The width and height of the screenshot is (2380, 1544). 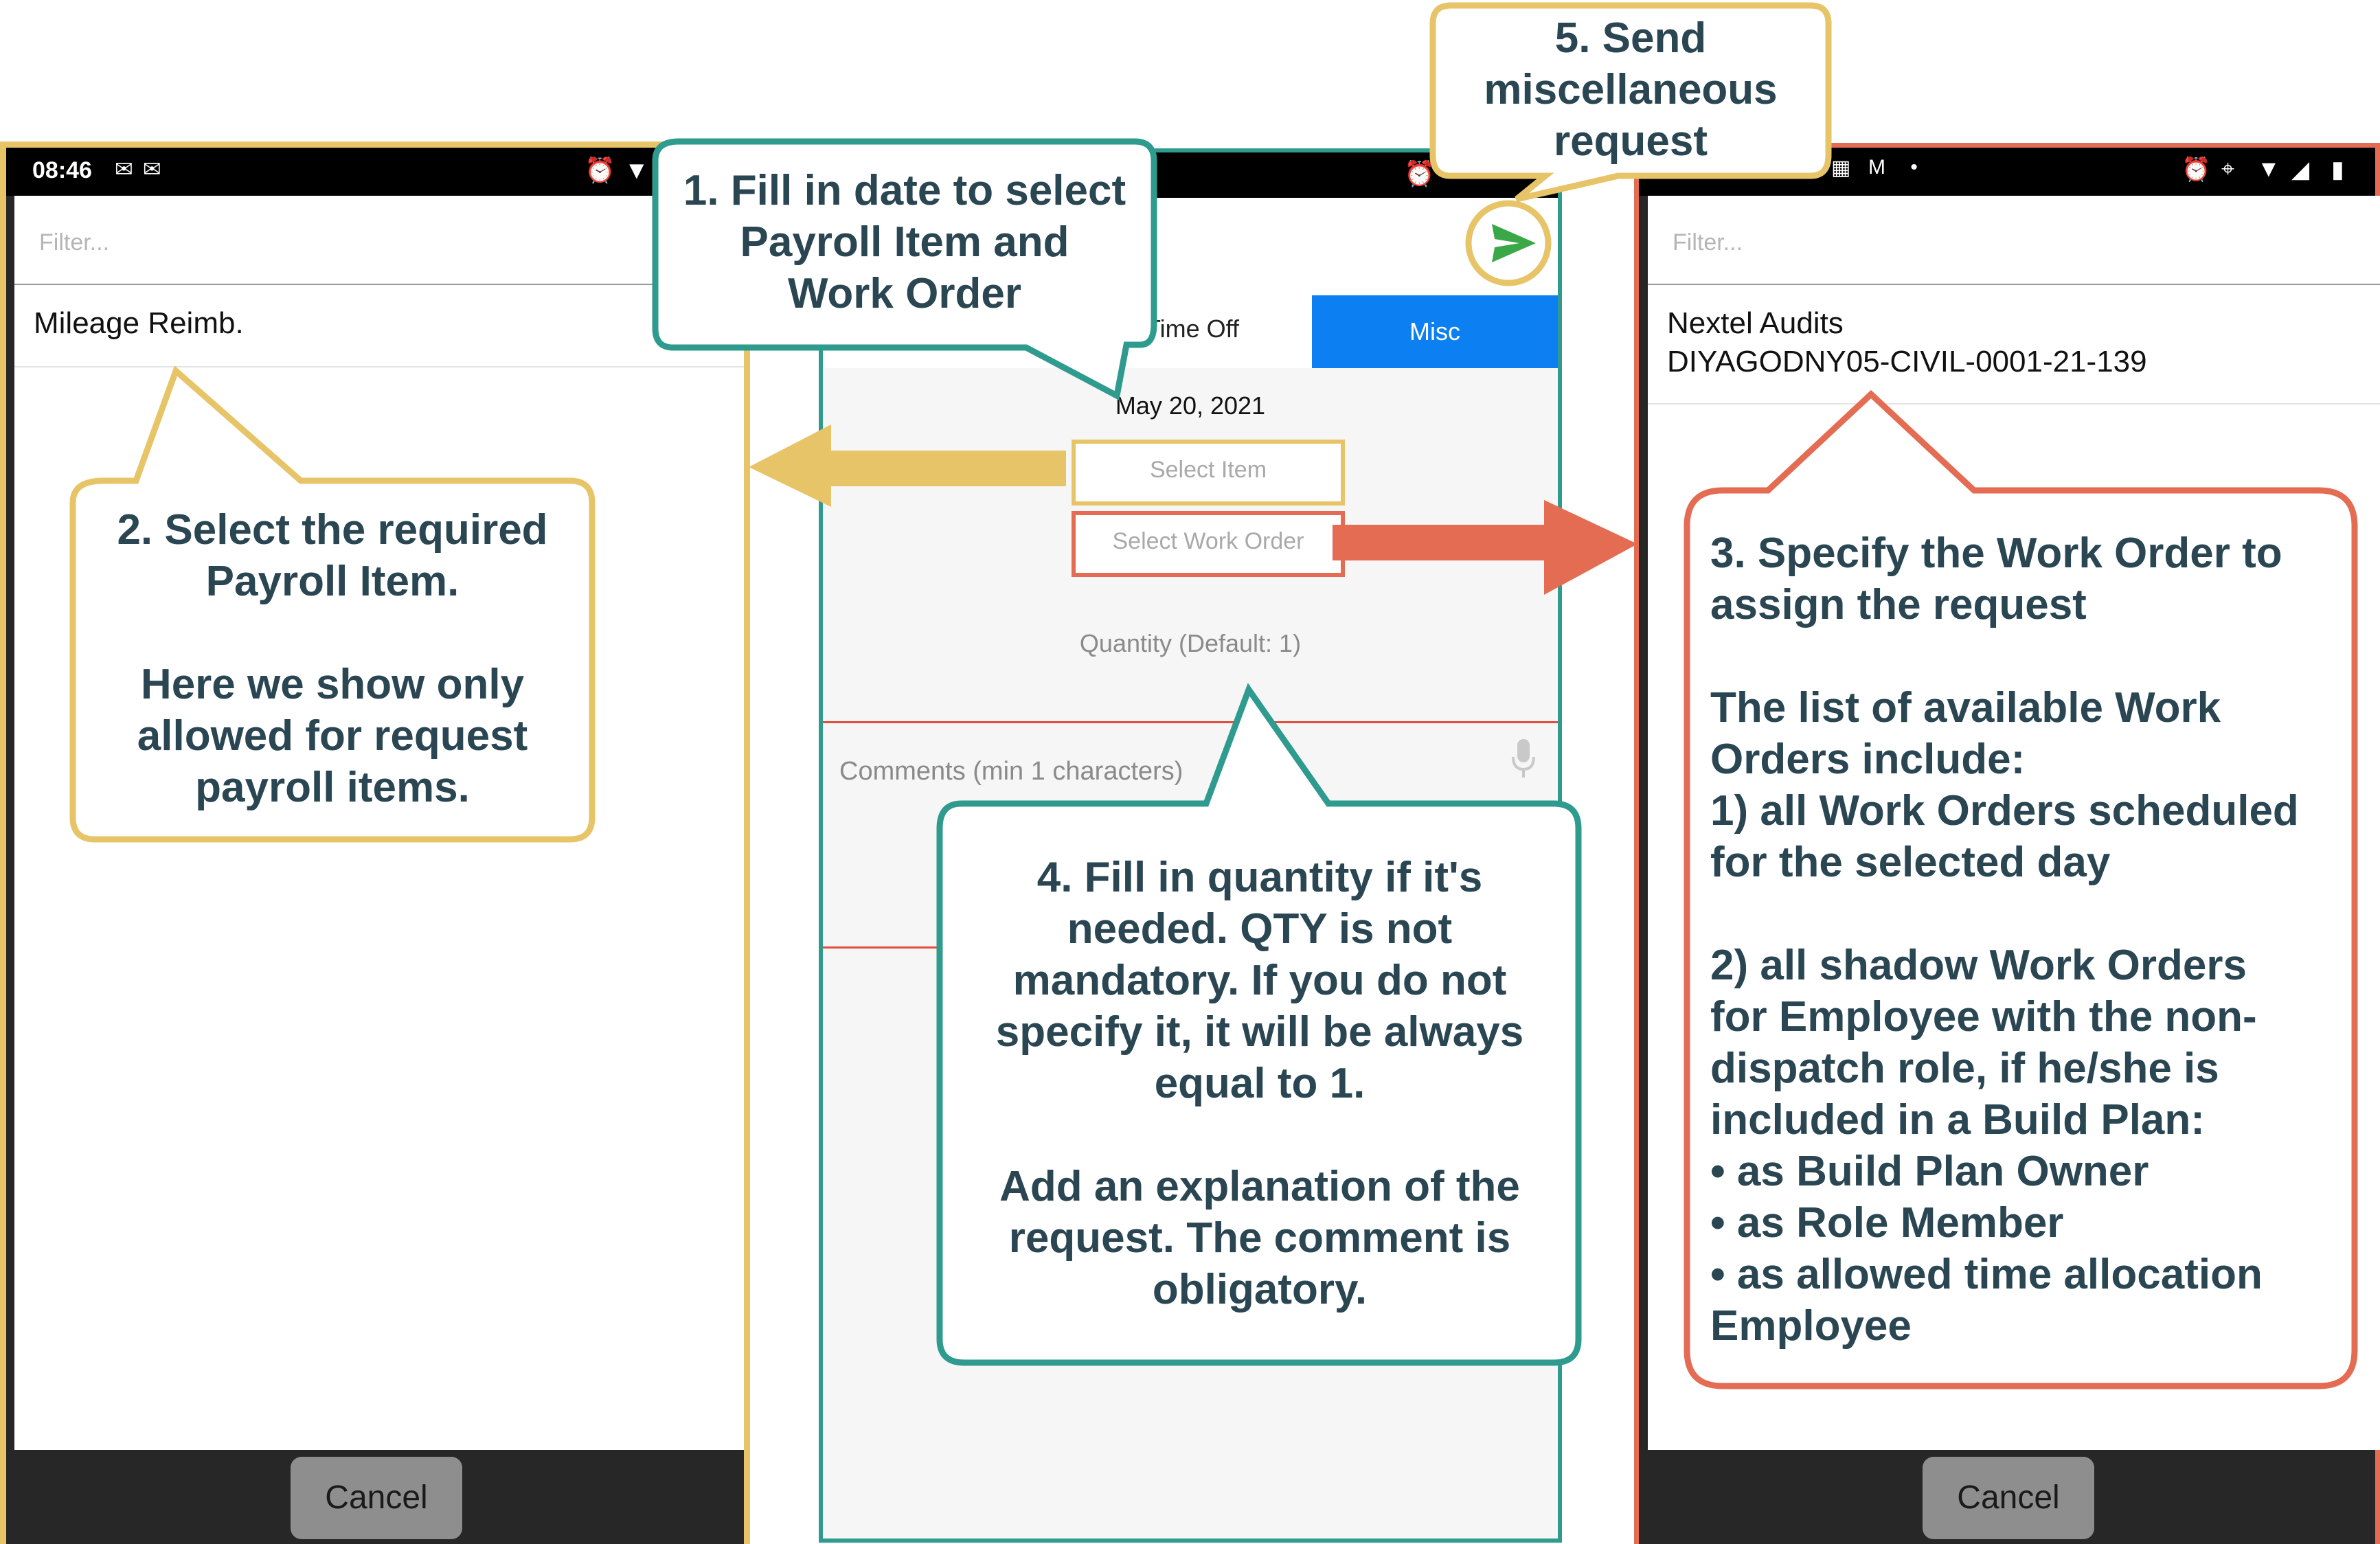 What do you see at coordinates (1631, 90) in the screenshot?
I see `callout-step5-text: 5. Send miscellaneous request` at bounding box center [1631, 90].